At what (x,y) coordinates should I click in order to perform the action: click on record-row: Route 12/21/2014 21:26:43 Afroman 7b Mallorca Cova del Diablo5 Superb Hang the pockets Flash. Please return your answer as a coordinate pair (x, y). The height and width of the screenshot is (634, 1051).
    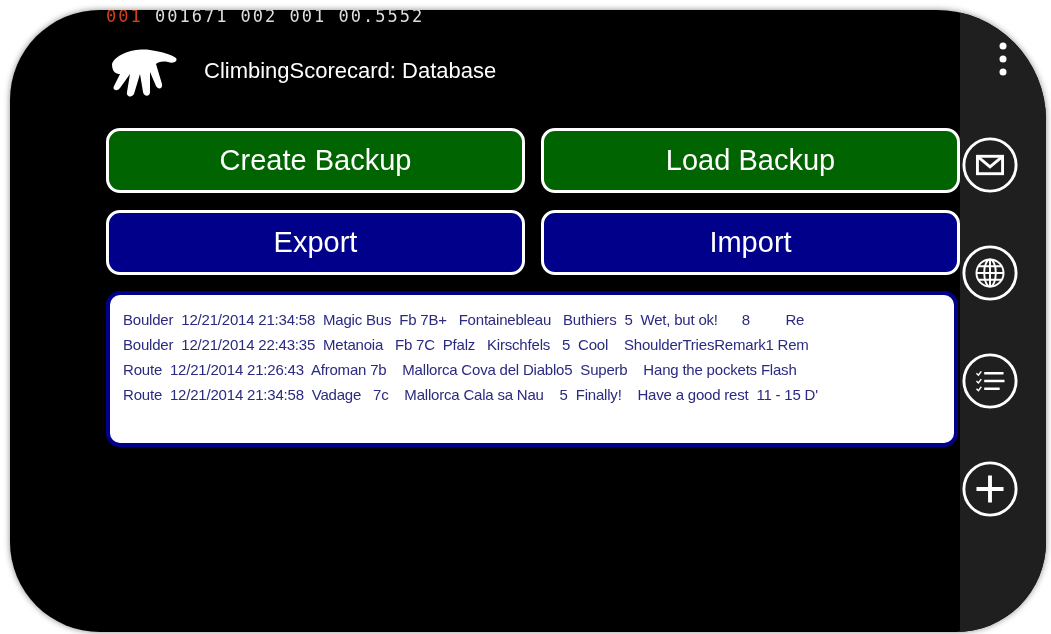
    Looking at the image, I should click on (533, 369).